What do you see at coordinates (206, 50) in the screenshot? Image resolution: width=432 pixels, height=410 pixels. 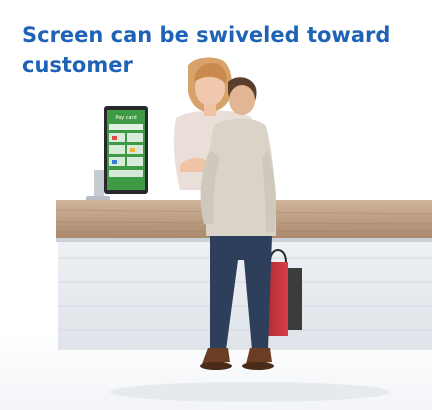 I see `caption-headline: Screen can be swiveled toward customer` at bounding box center [206, 50].